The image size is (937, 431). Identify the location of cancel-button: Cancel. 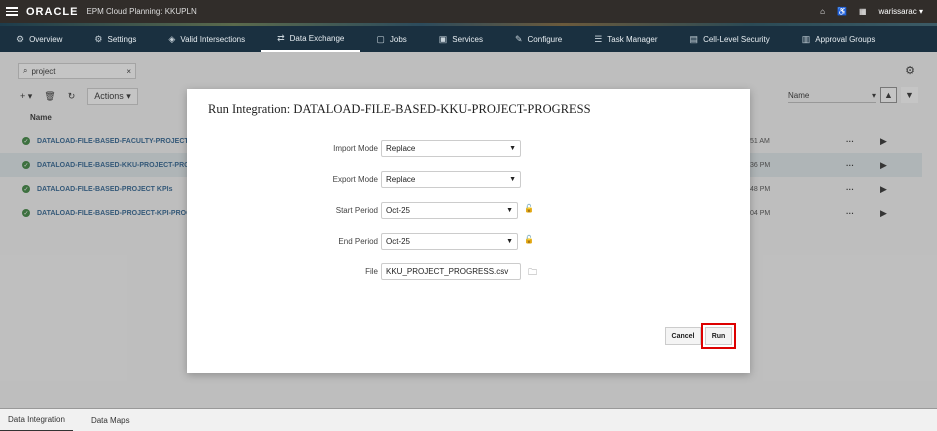
(683, 336).